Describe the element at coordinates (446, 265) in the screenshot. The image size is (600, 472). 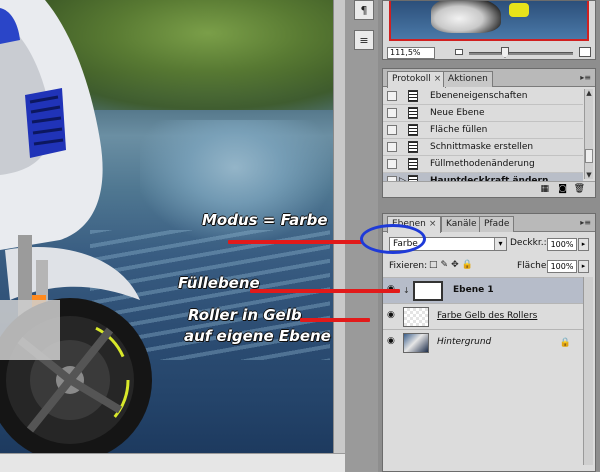
I see `lock-paint-icon: ✎` at that location.